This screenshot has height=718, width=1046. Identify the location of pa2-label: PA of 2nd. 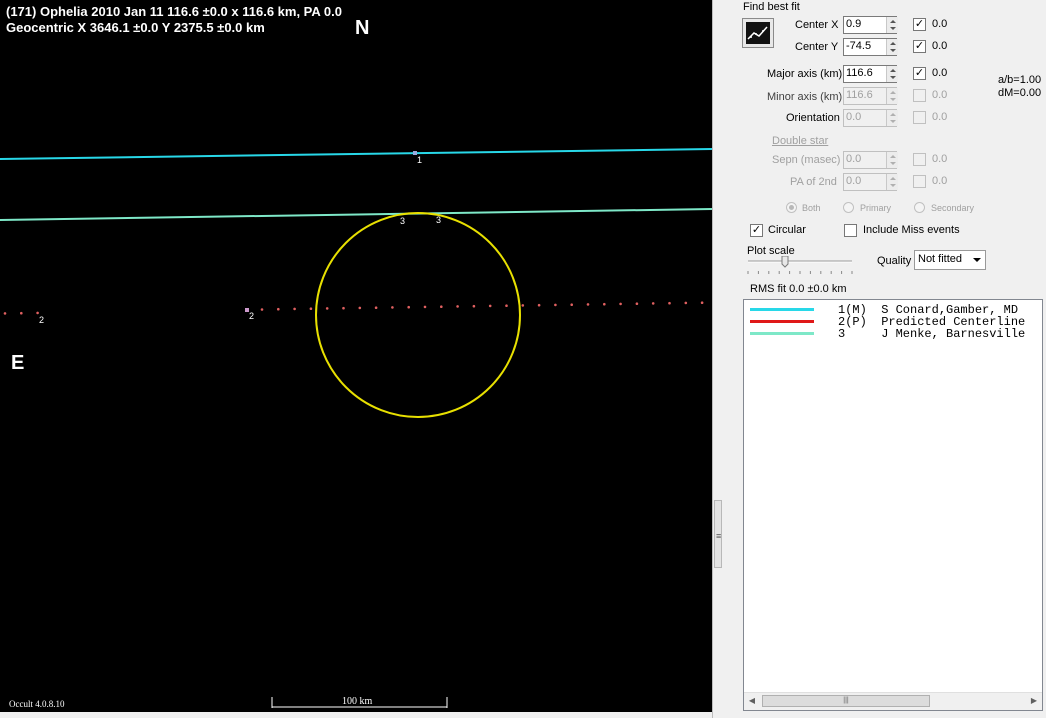
(813, 182).